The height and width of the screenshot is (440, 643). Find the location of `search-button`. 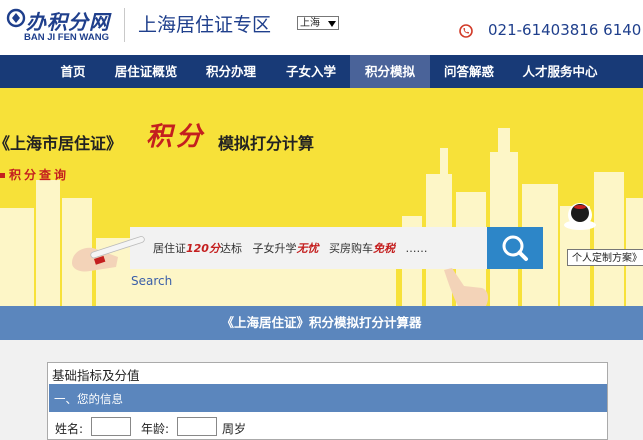

search-button is located at coordinates (515, 248).